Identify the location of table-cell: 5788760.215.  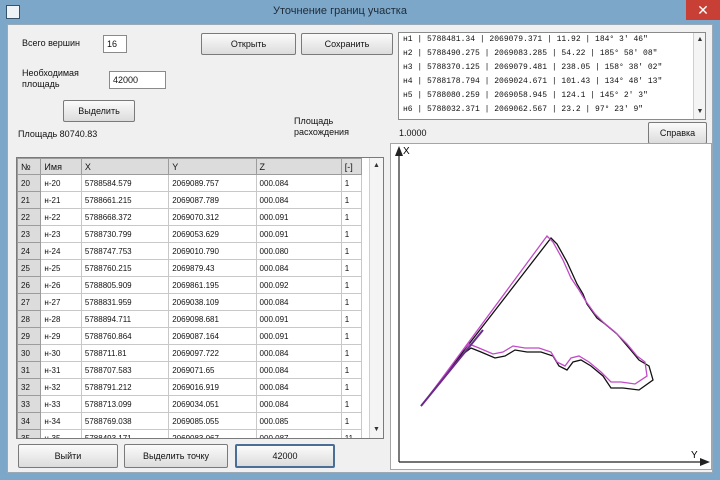
(125, 268).